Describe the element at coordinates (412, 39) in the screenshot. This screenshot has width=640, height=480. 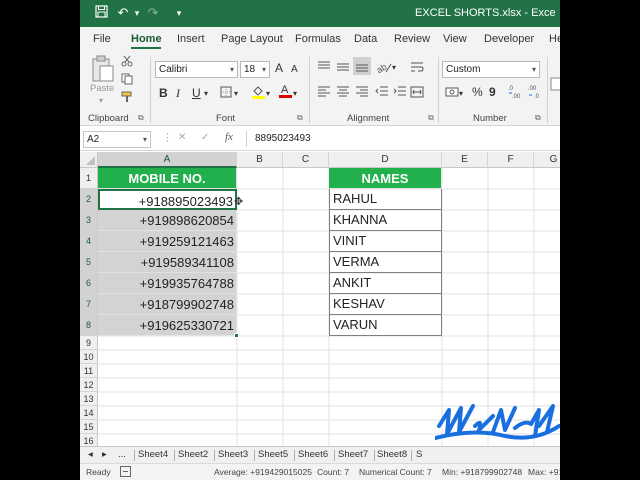
I see `tab-review: Review` at that location.